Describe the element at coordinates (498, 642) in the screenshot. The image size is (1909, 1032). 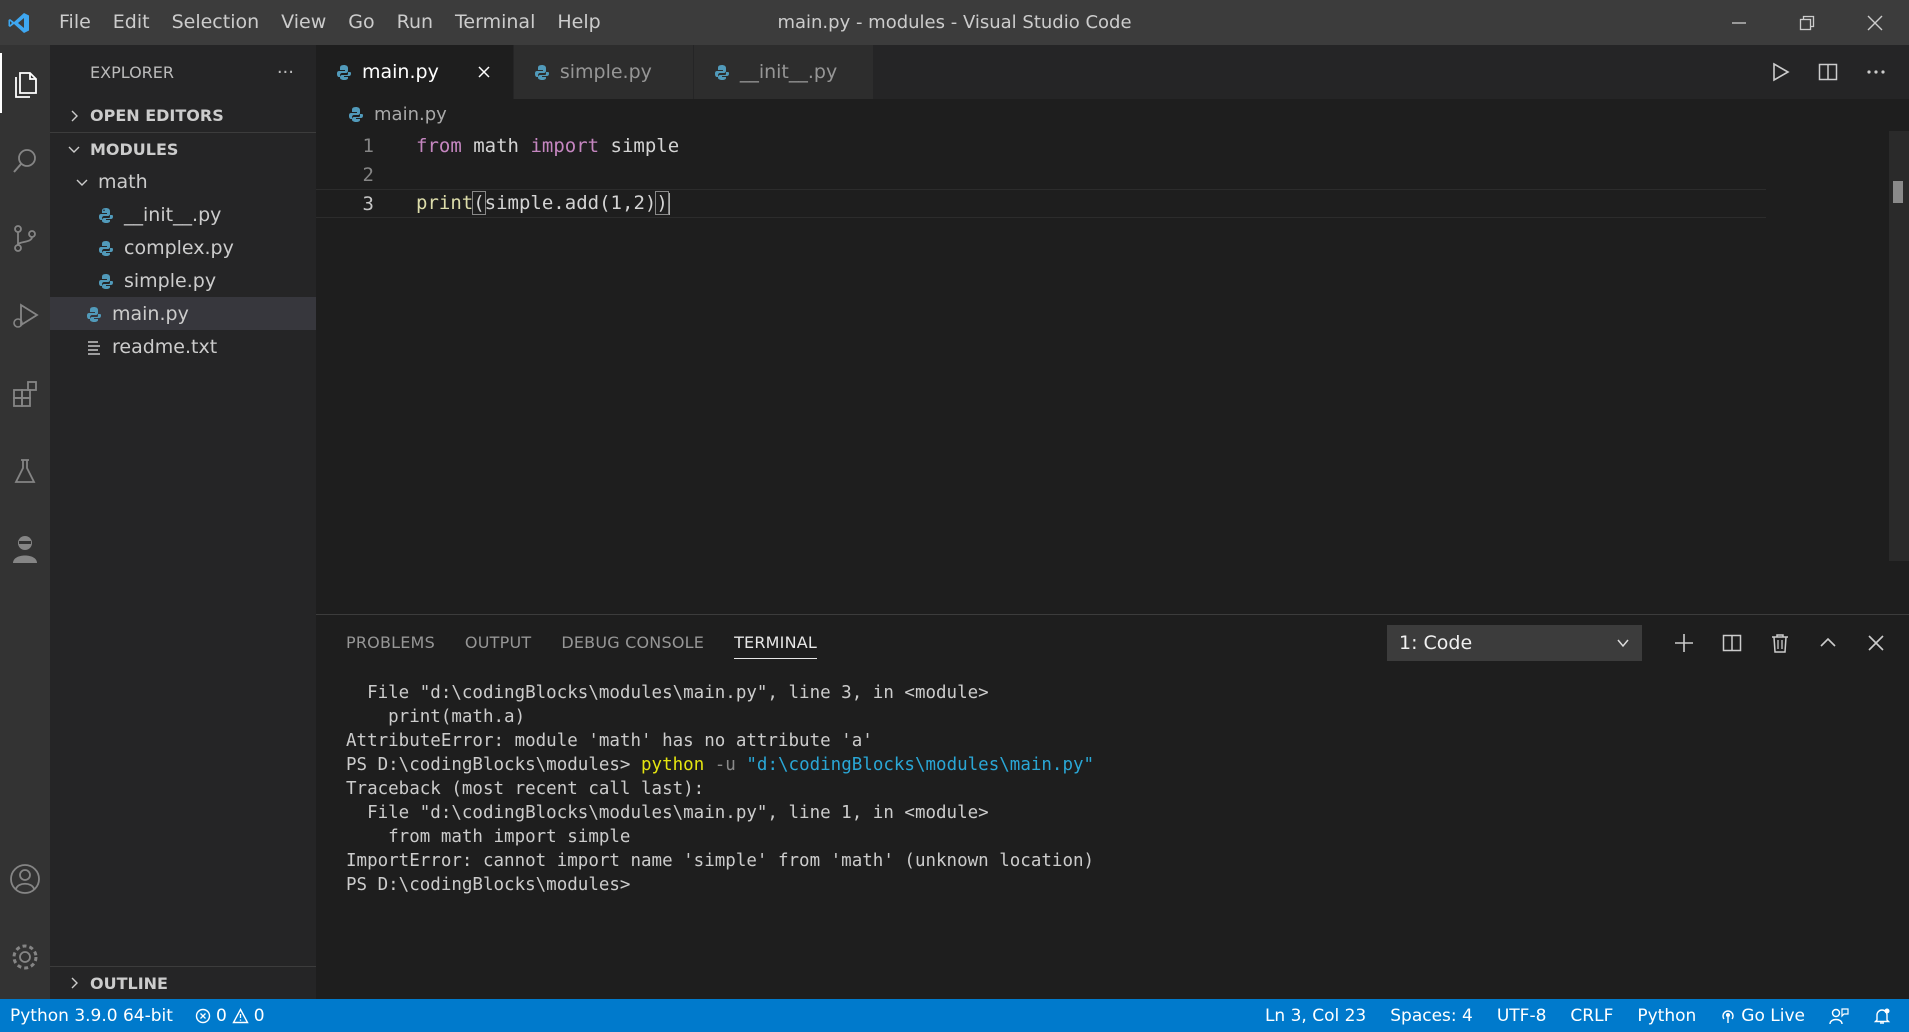
I see `tab-output: OUTPUT` at that location.